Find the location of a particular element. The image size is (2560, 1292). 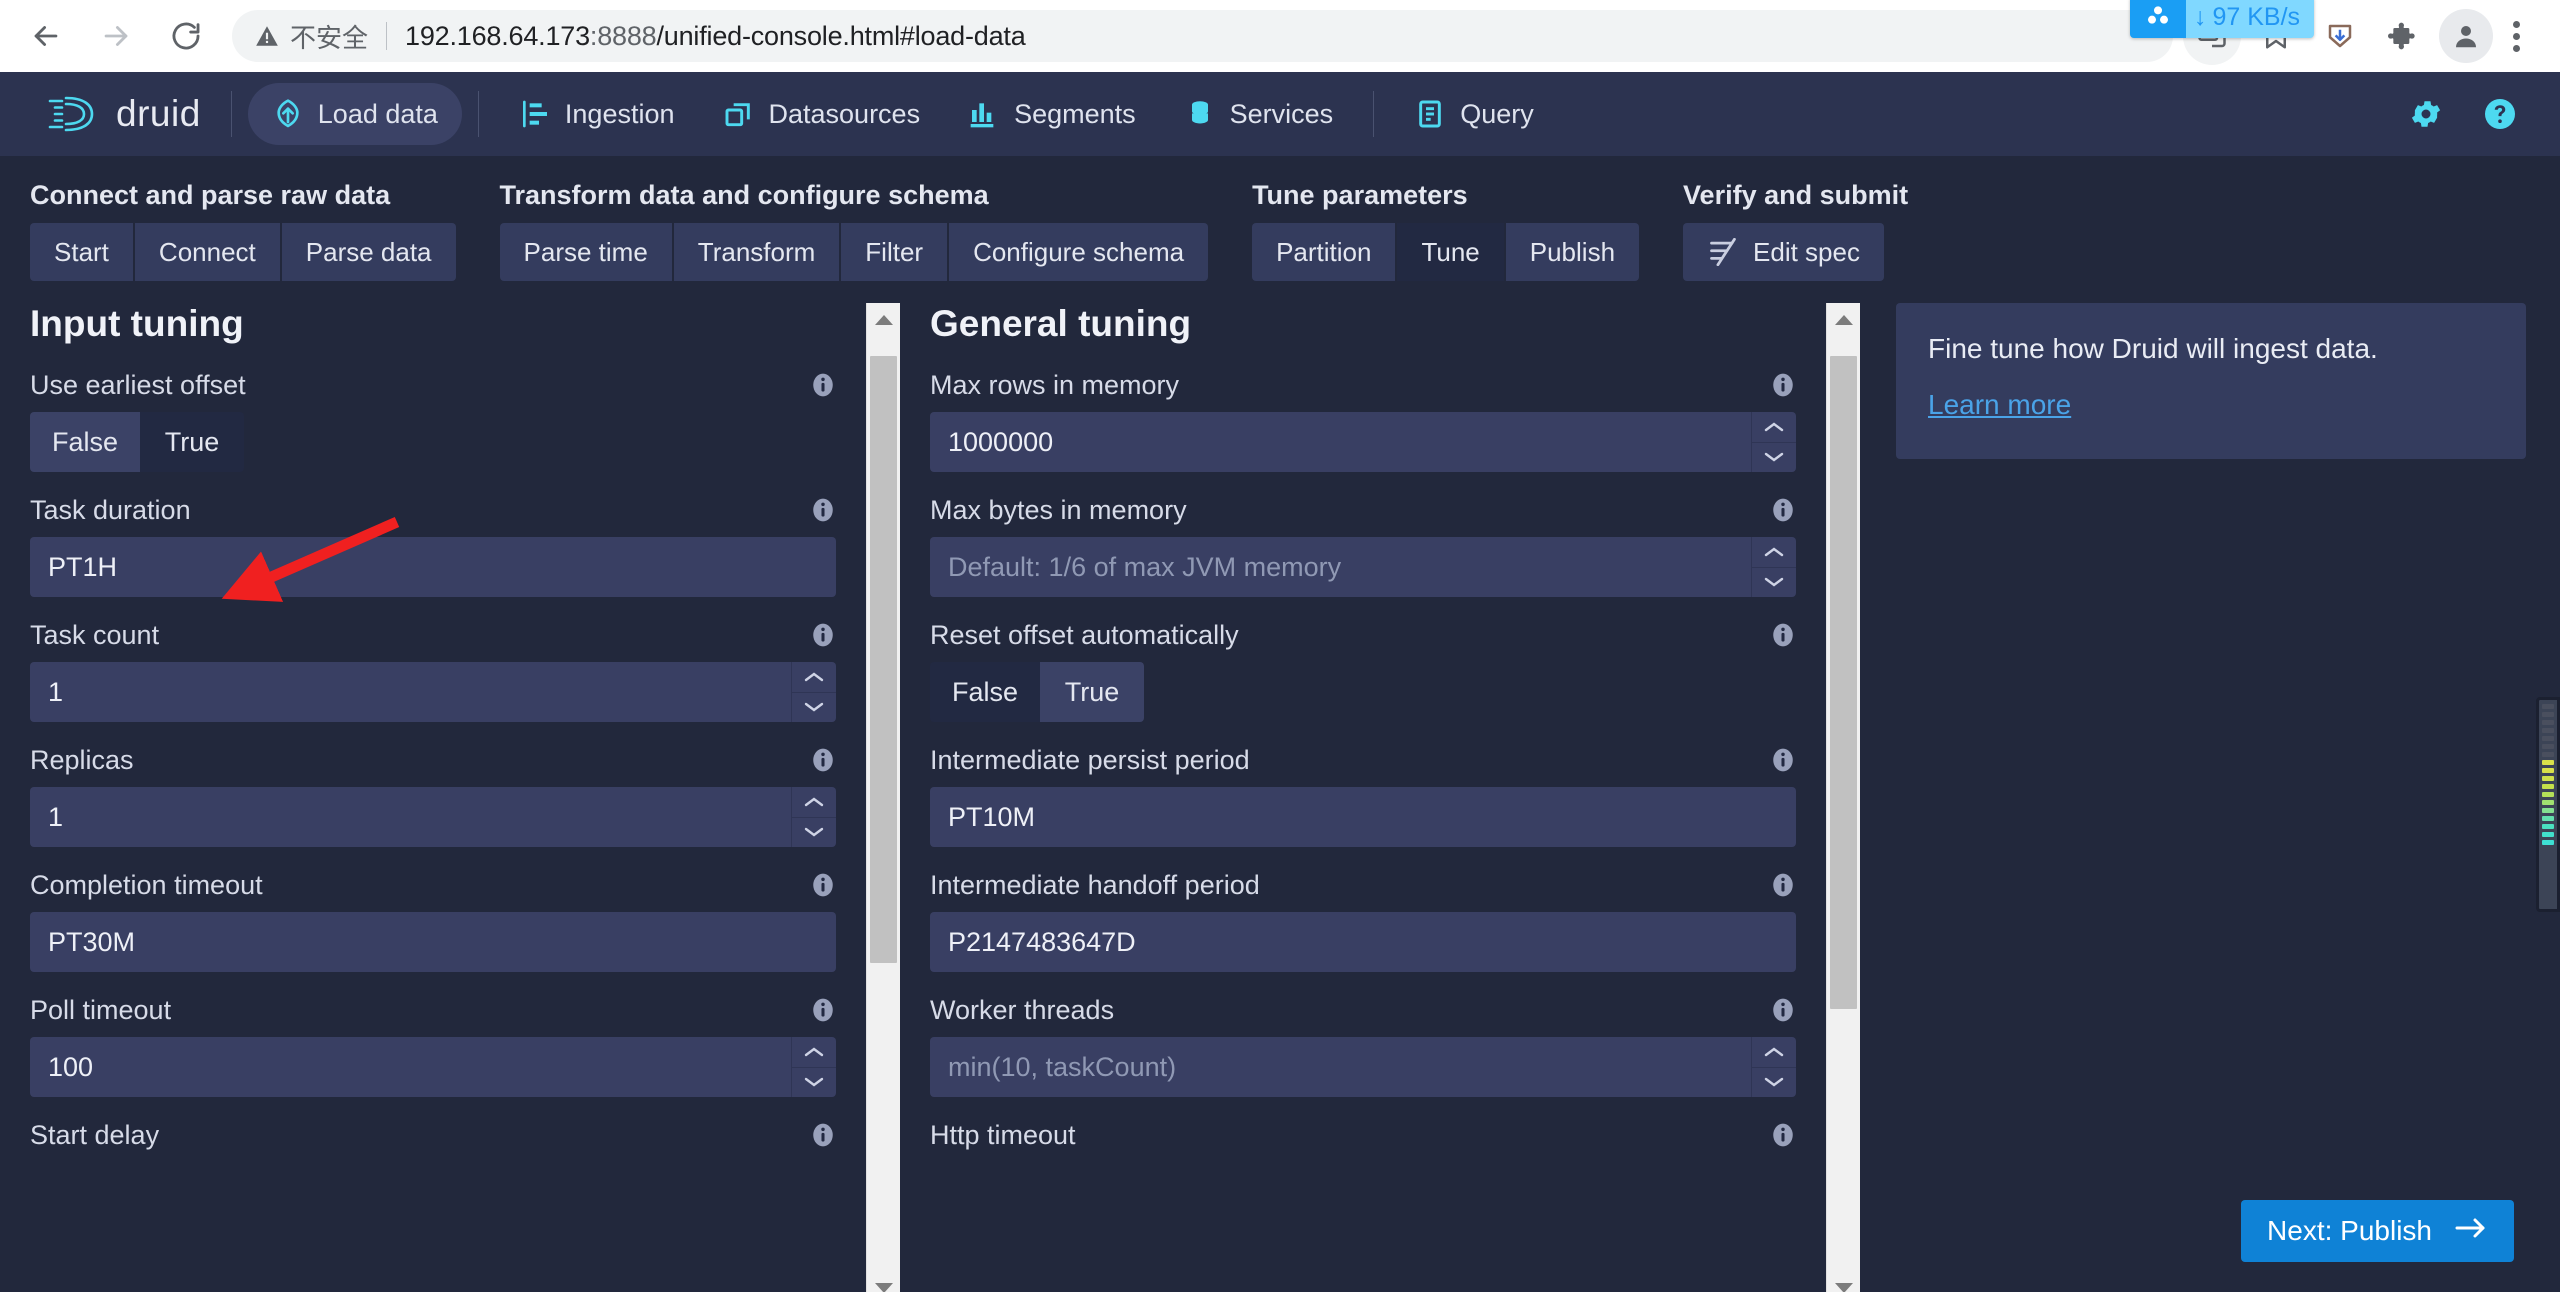

site-security-indicator: 不安全 is located at coordinates (311, 36).